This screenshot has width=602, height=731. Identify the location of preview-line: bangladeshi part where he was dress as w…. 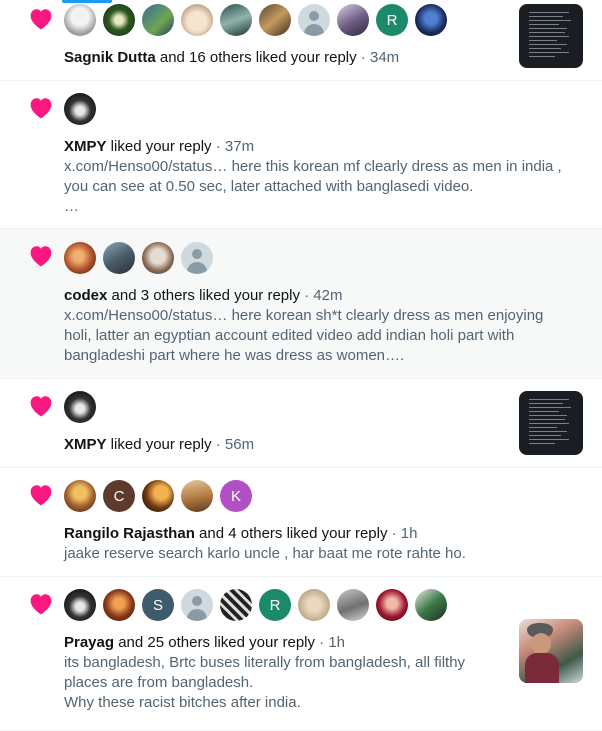
(234, 355).